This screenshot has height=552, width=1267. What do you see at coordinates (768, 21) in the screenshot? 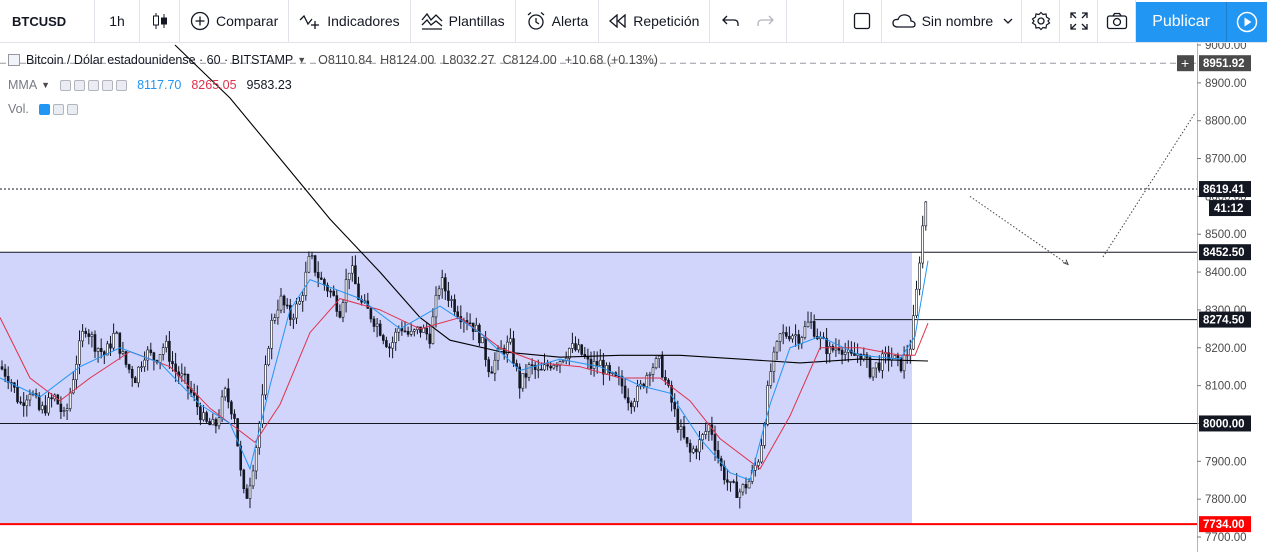
I see `redo-button` at bounding box center [768, 21].